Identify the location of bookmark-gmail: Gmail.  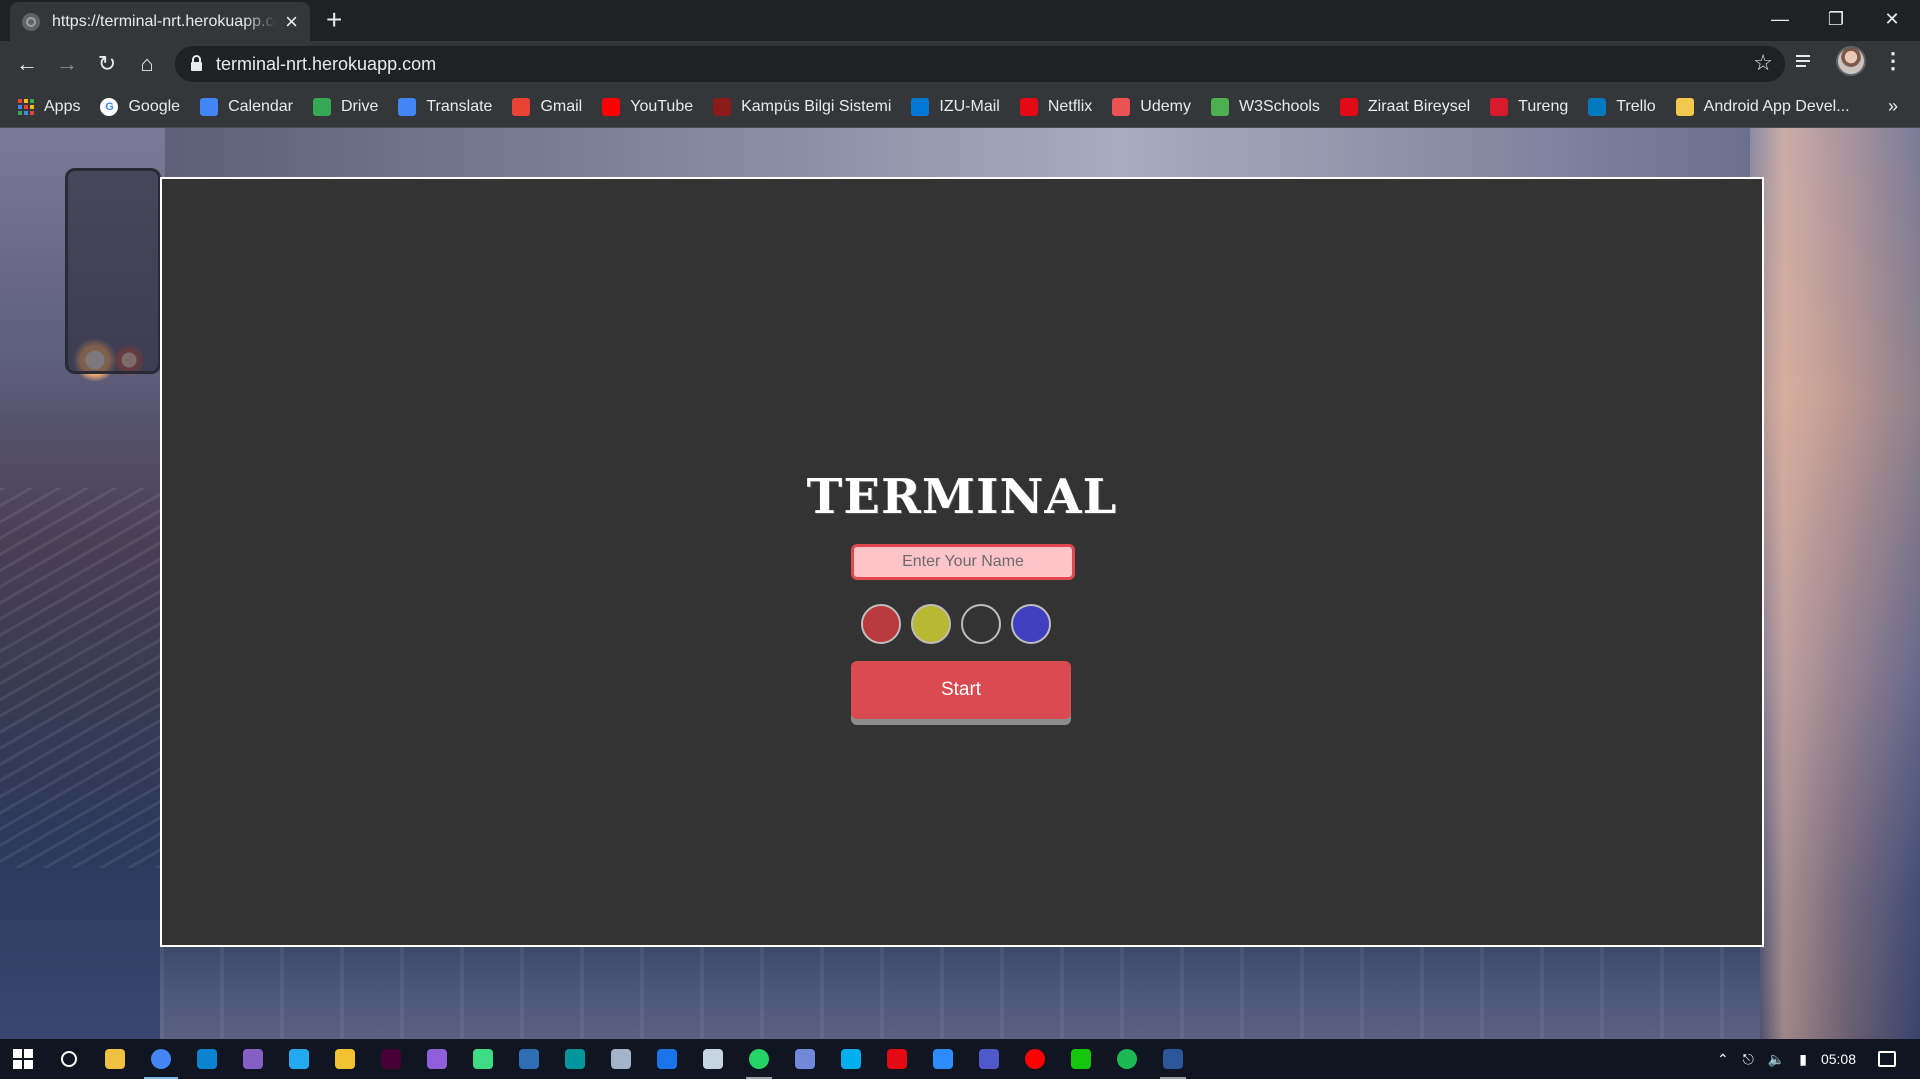
(547, 107).